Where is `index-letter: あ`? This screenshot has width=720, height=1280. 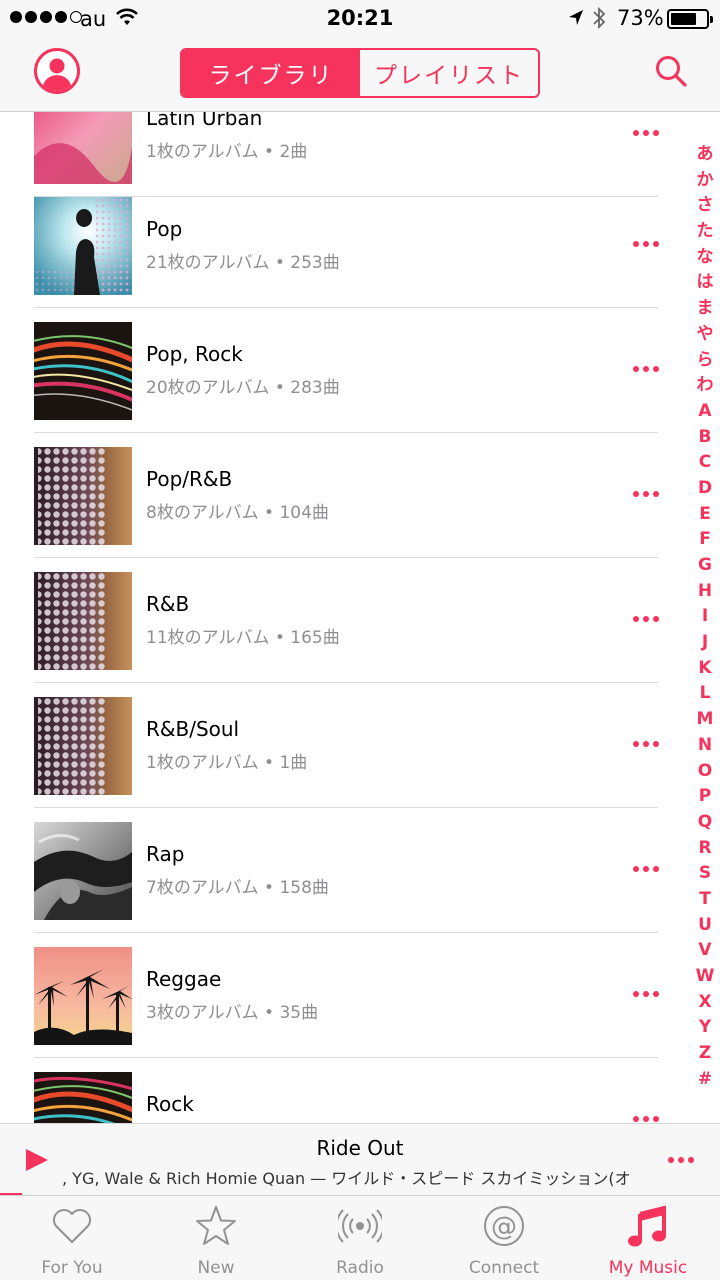 index-letter: あ is located at coordinates (705, 155).